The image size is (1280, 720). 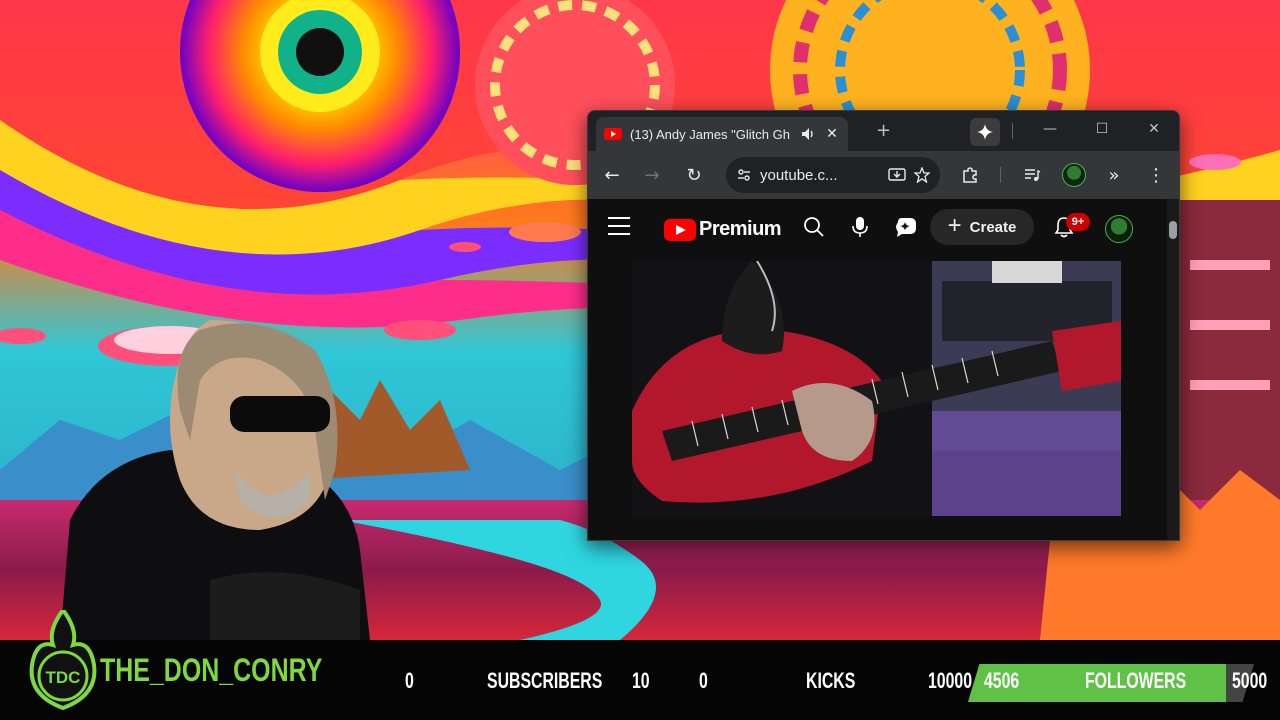 I want to click on gemini-sparkle-button, so click(x=985, y=132).